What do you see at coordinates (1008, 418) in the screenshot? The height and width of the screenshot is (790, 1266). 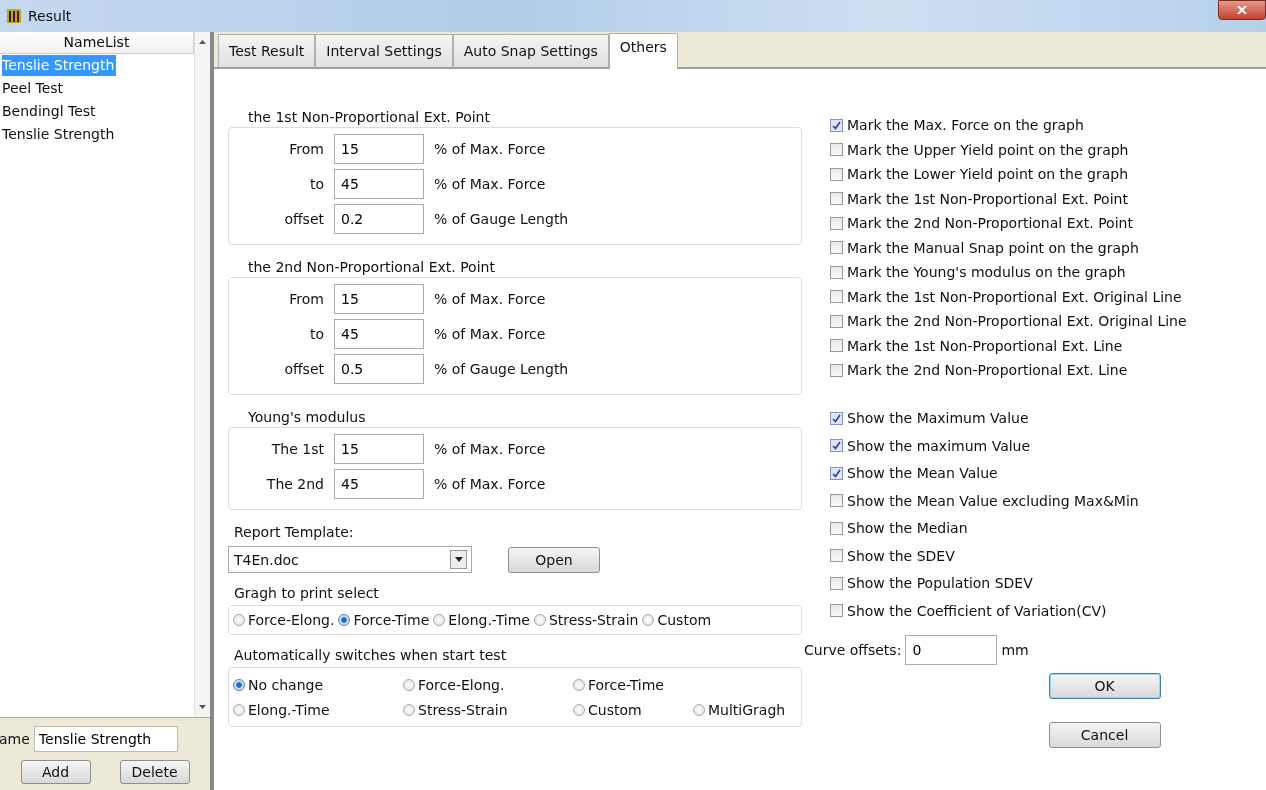 I see `checkbox-option: Show the Maximum Value` at bounding box center [1008, 418].